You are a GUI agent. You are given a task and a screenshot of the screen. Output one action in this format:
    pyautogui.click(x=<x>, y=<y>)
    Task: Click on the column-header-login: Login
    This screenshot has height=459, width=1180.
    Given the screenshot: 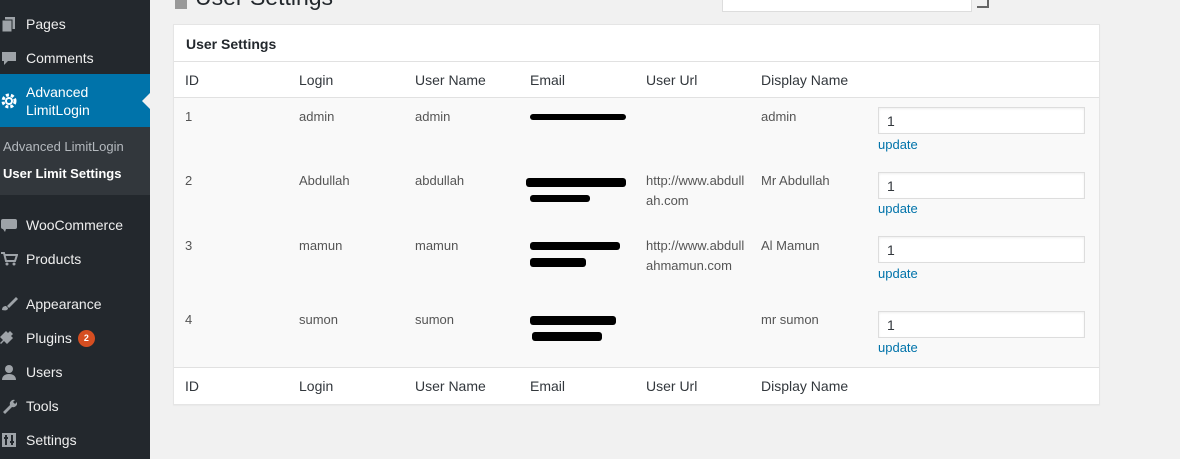 What is the action you would take?
    pyautogui.click(x=316, y=80)
    